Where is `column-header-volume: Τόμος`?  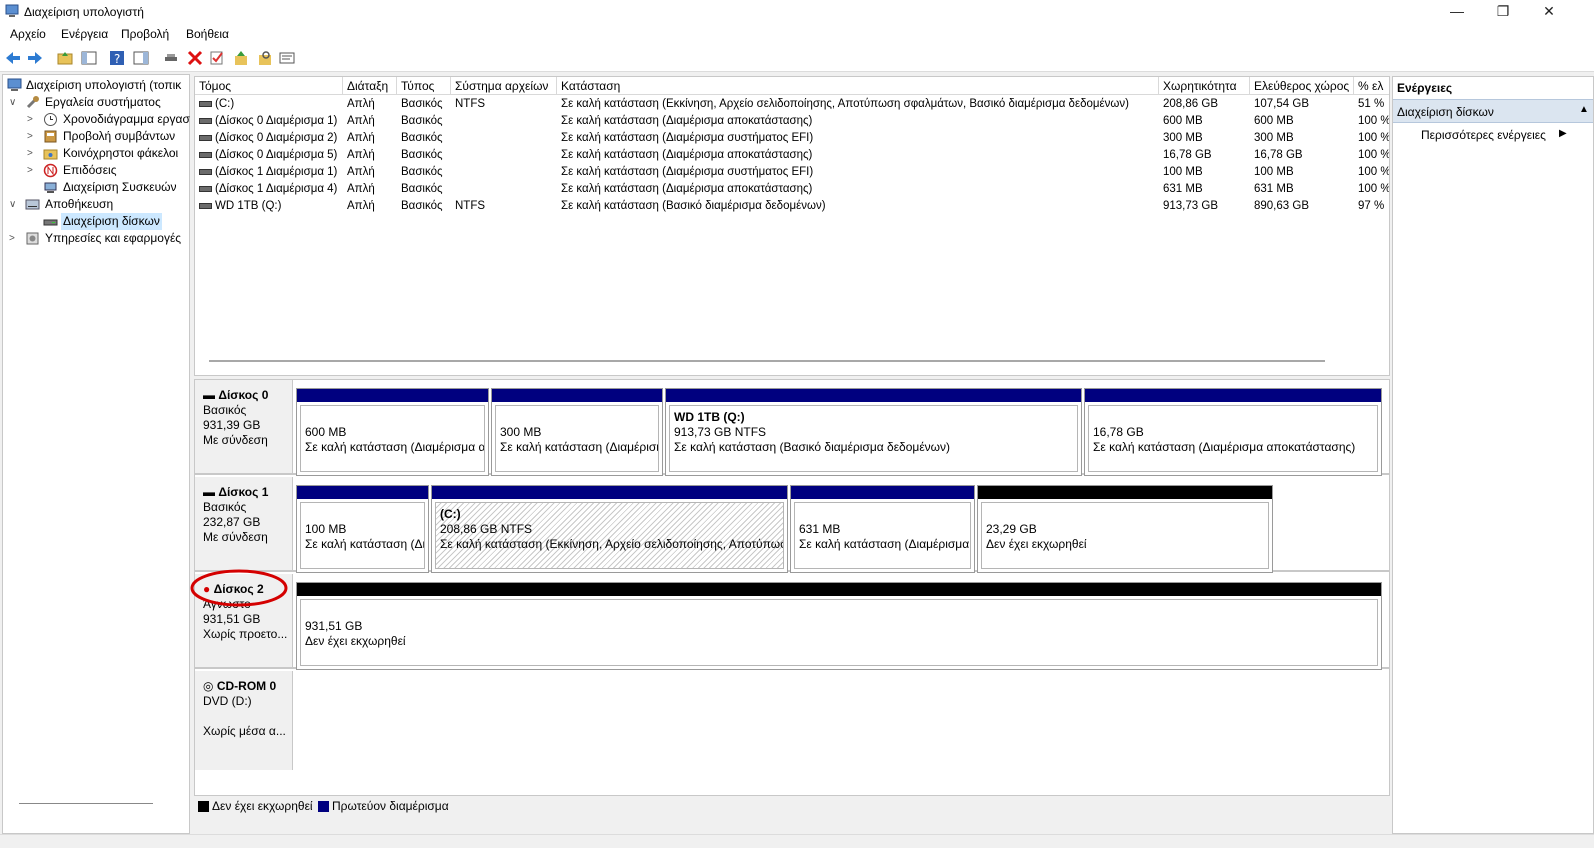 column-header-volume: Τόμος is located at coordinates (269, 86).